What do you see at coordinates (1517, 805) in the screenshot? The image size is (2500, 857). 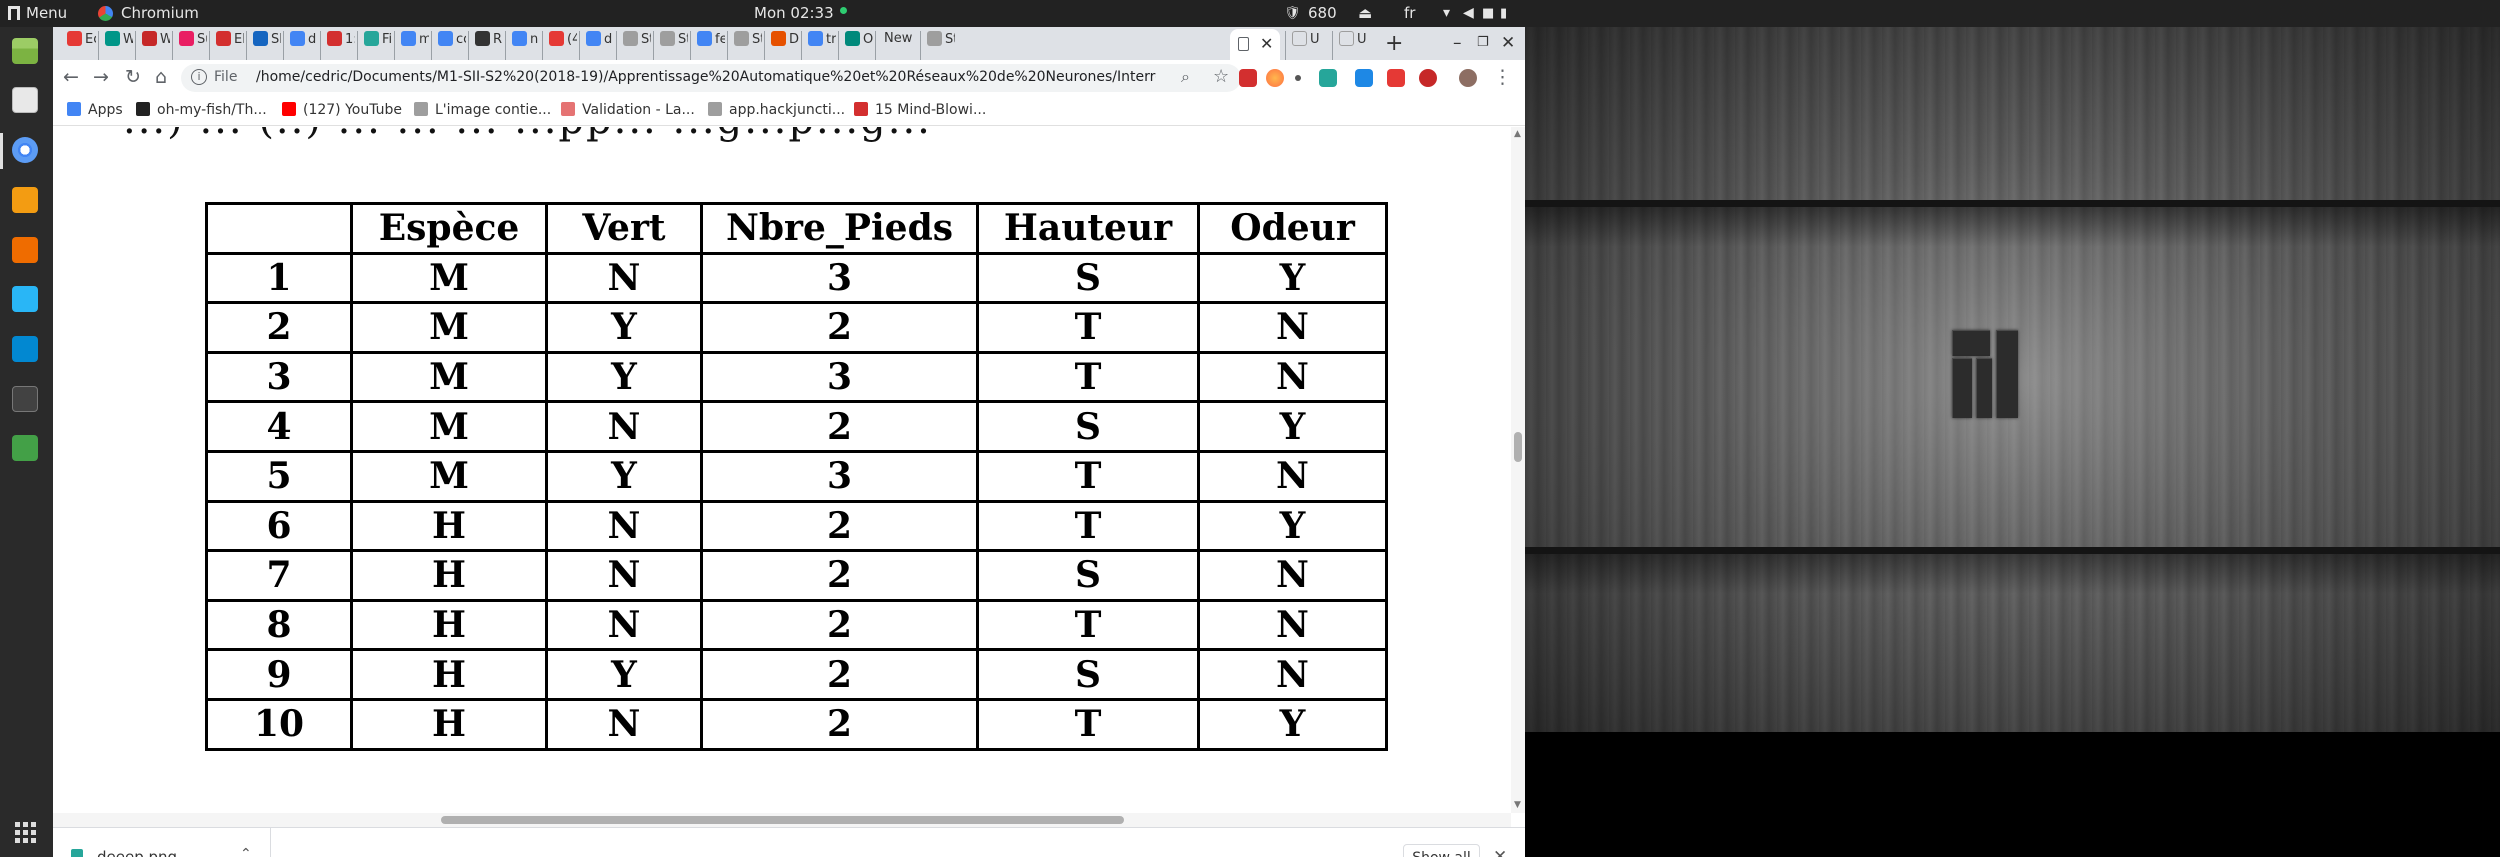 I see `scroll-down-icon: ▼` at bounding box center [1517, 805].